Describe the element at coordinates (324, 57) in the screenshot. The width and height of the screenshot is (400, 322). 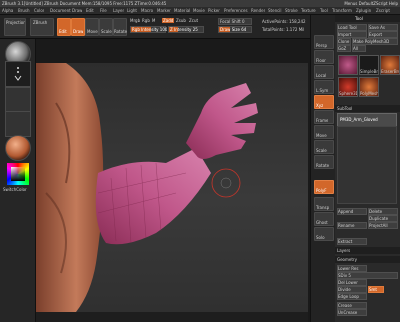
I see `rtool-floor: Floor` at that location.